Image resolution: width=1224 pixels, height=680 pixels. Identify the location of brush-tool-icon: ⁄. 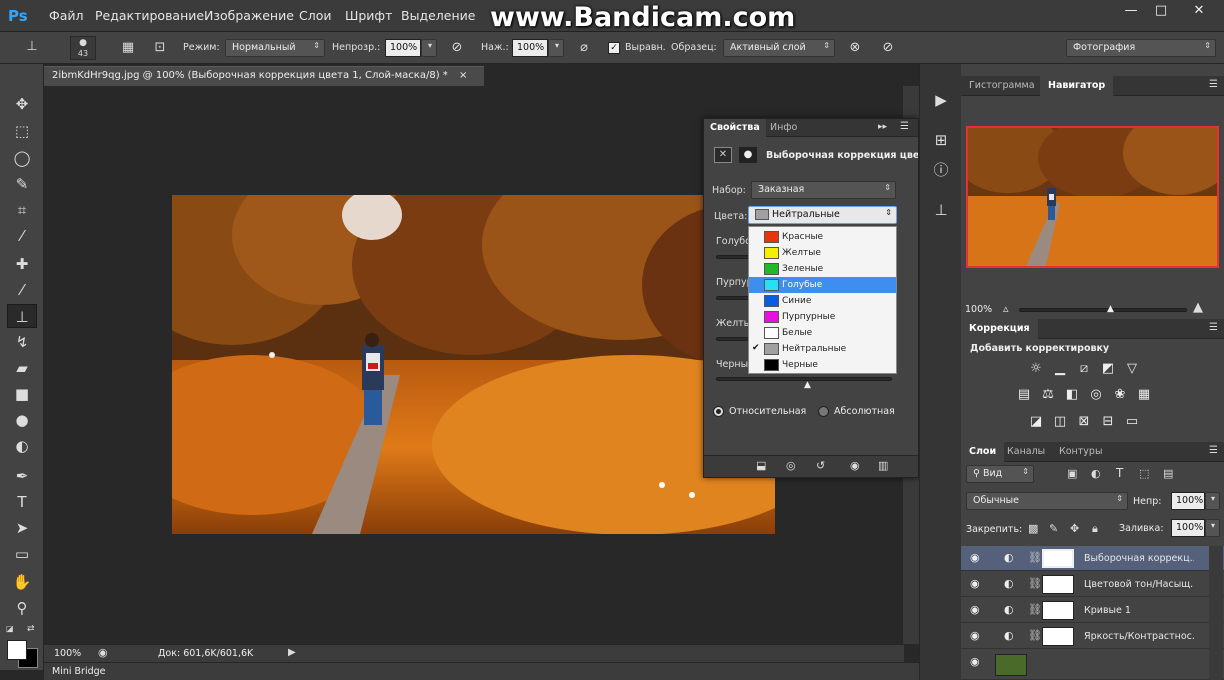
(22, 290).